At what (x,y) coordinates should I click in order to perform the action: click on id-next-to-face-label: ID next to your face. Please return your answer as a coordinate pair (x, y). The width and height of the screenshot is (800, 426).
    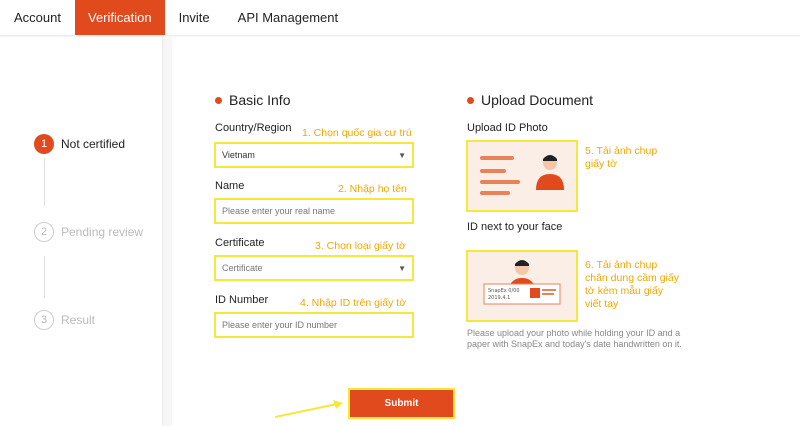
    Looking at the image, I should click on (515, 227).